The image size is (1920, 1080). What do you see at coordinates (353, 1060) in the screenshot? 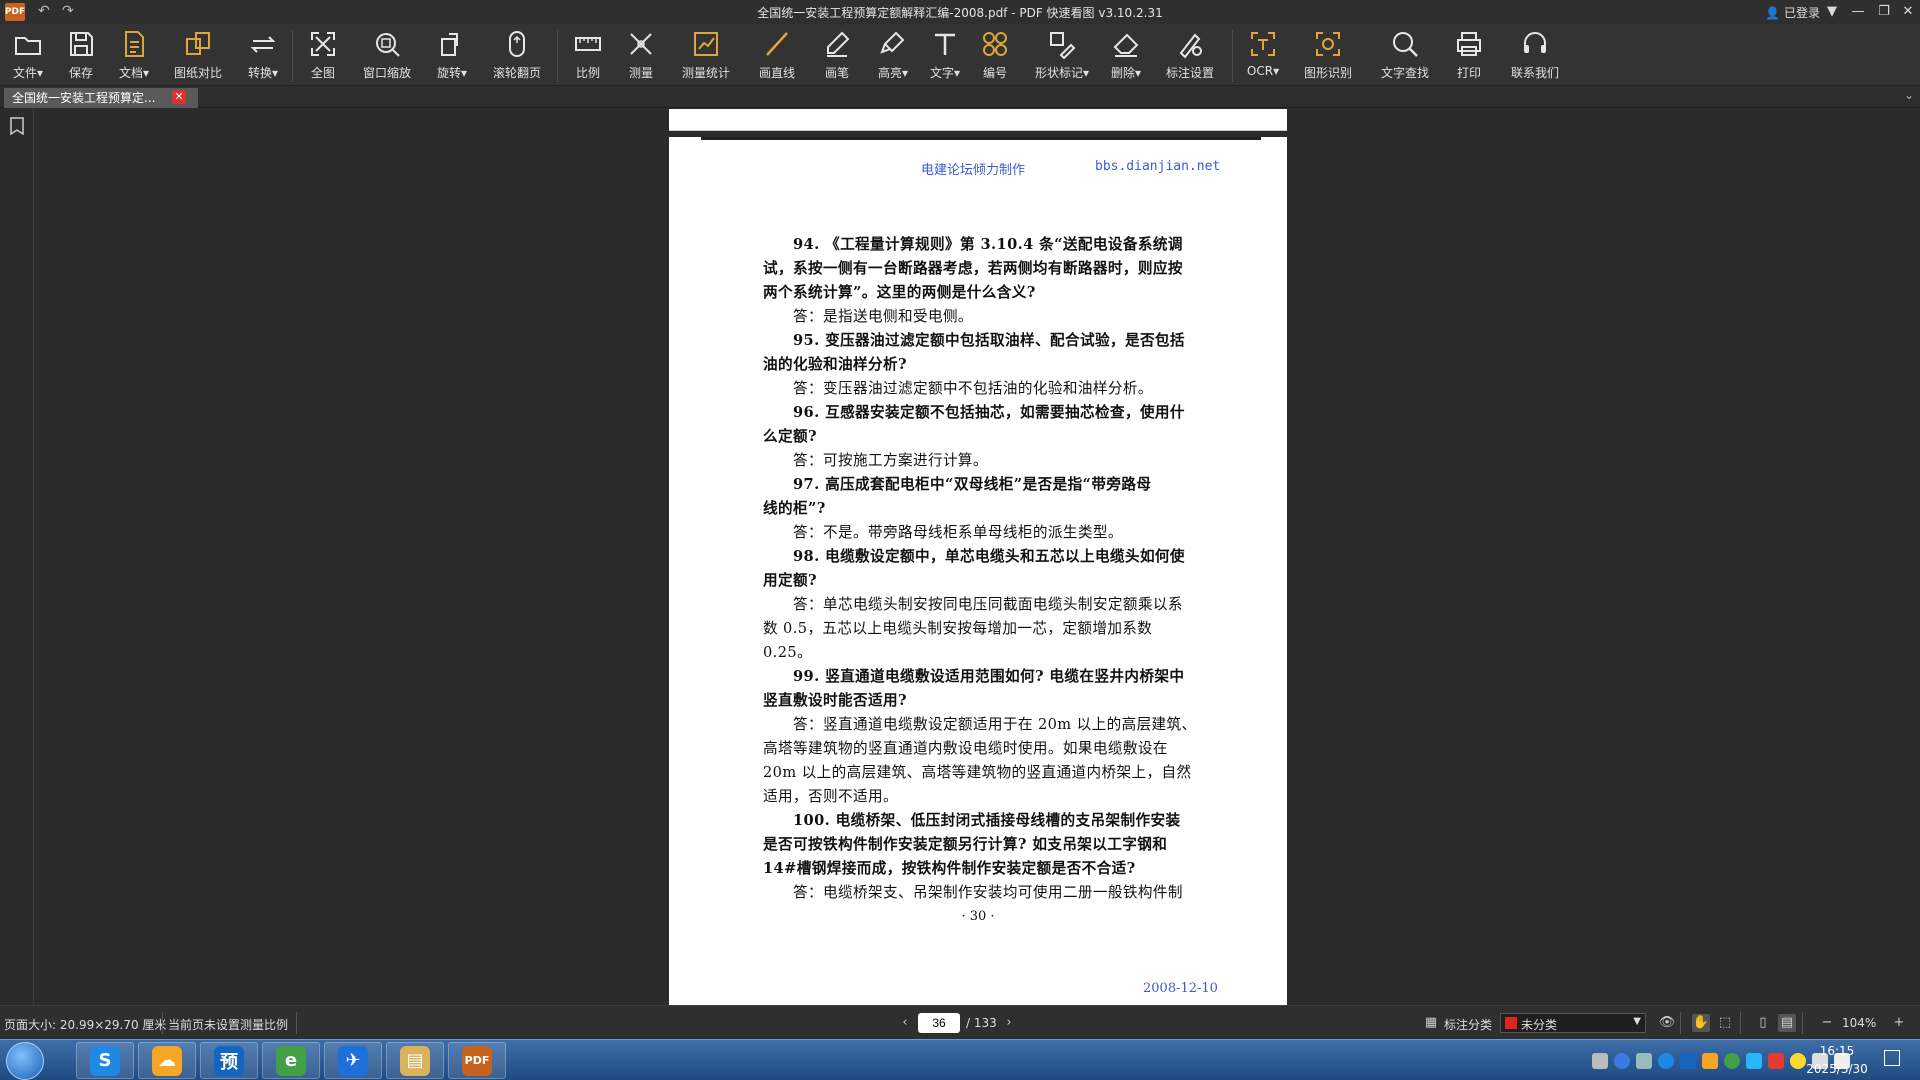
I see `taskbar-app-feishu: ✈` at bounding box center [353, 1060].